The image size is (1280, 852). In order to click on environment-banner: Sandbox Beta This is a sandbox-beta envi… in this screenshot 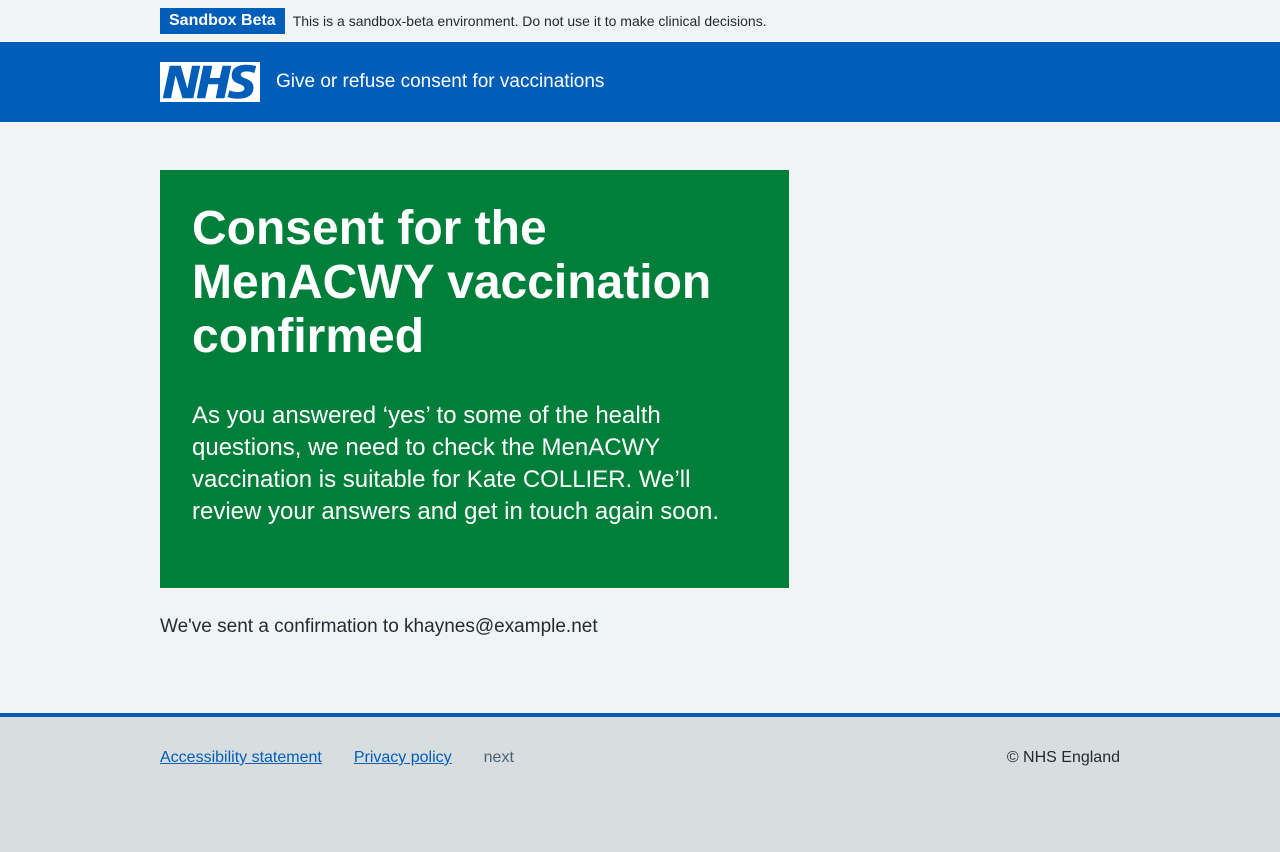, I will do `click(640, 21)`.